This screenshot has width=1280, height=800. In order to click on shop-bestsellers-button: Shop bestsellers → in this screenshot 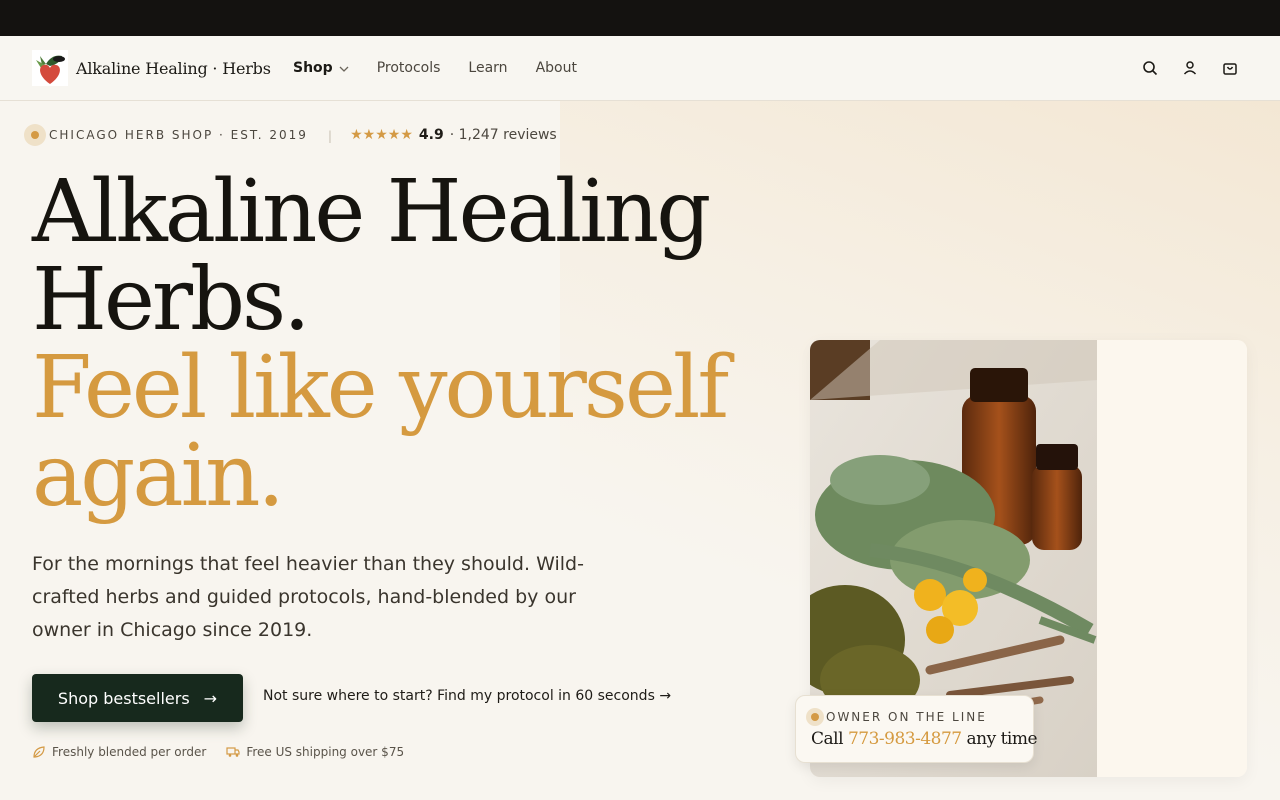, I will do `click(137, 698)`.